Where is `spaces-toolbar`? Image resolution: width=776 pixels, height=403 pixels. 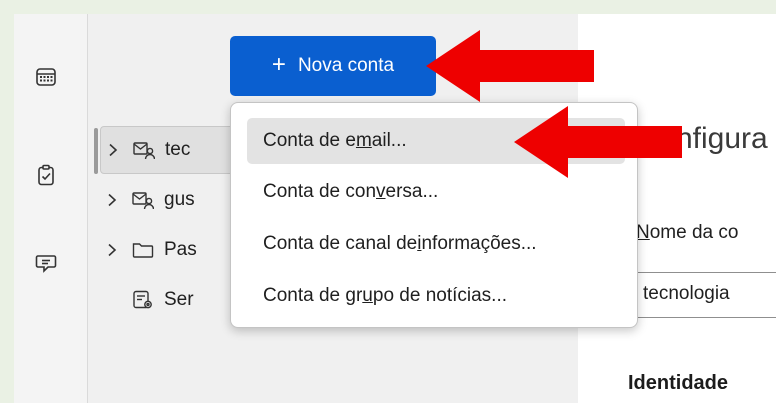
spaces-toolbar is located at coordinates (51, 208).